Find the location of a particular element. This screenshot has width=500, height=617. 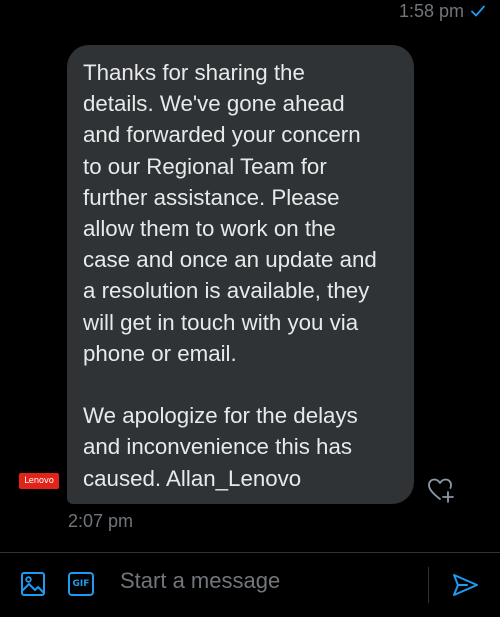

message-composer: GIF is located at coordinates (250, 585).